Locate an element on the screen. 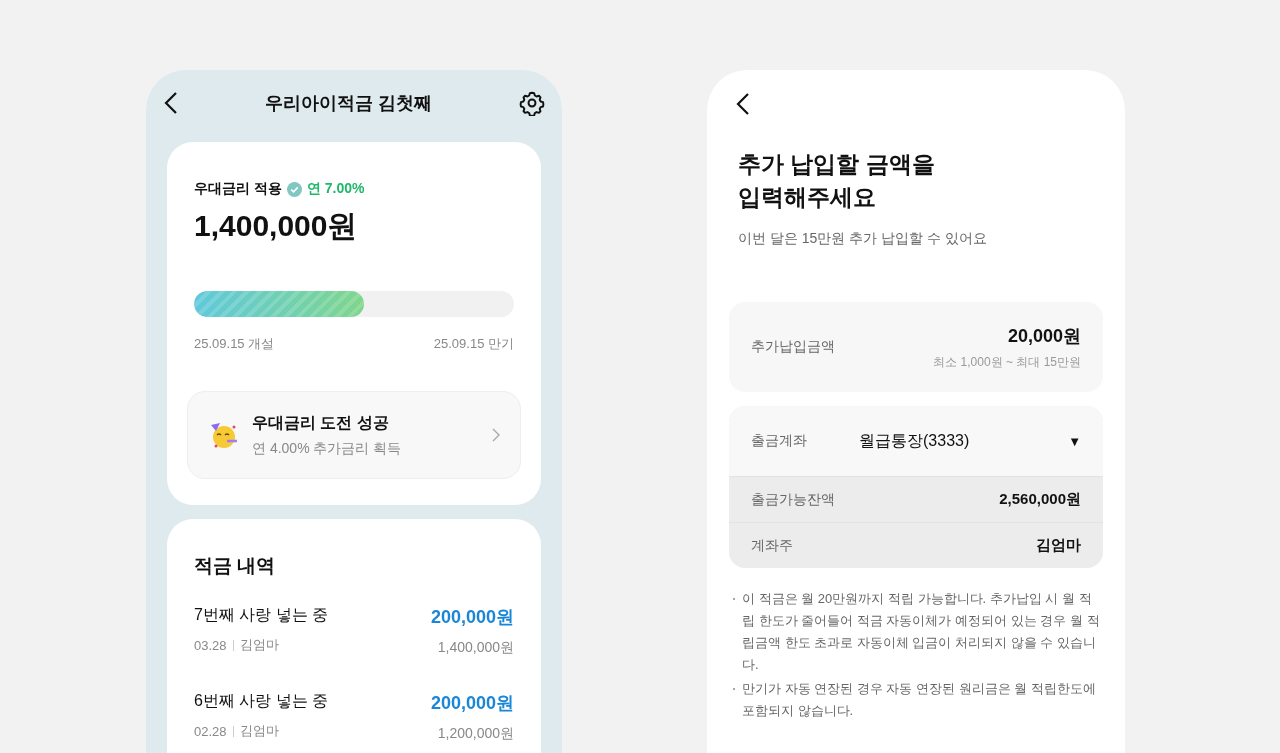 The height and width of the screenshot is (753, 1280). settings-icon is located at coordinates (532, 103).